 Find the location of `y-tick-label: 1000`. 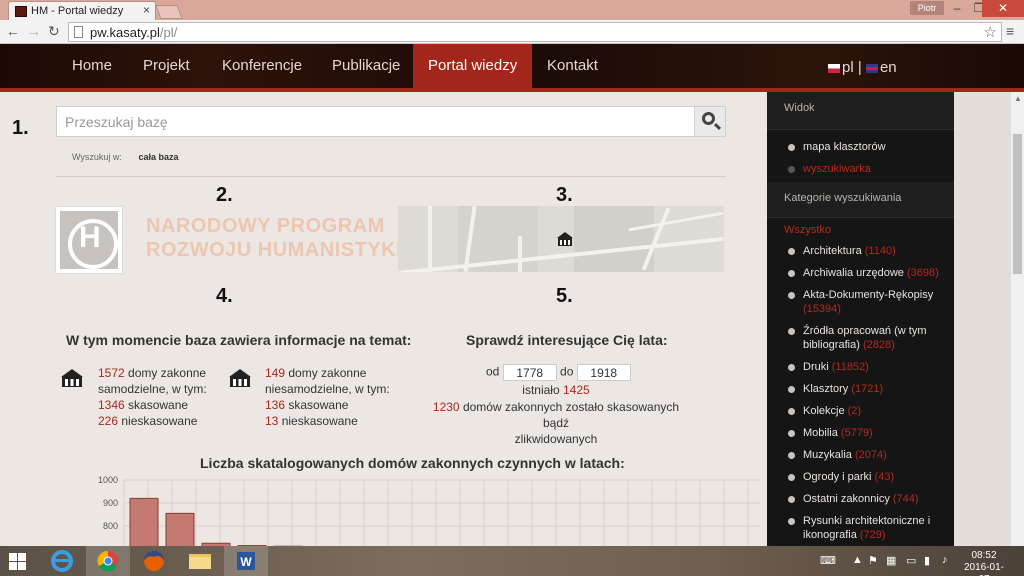

y-tick-label: 1000 is located at coordinates (108, 480).